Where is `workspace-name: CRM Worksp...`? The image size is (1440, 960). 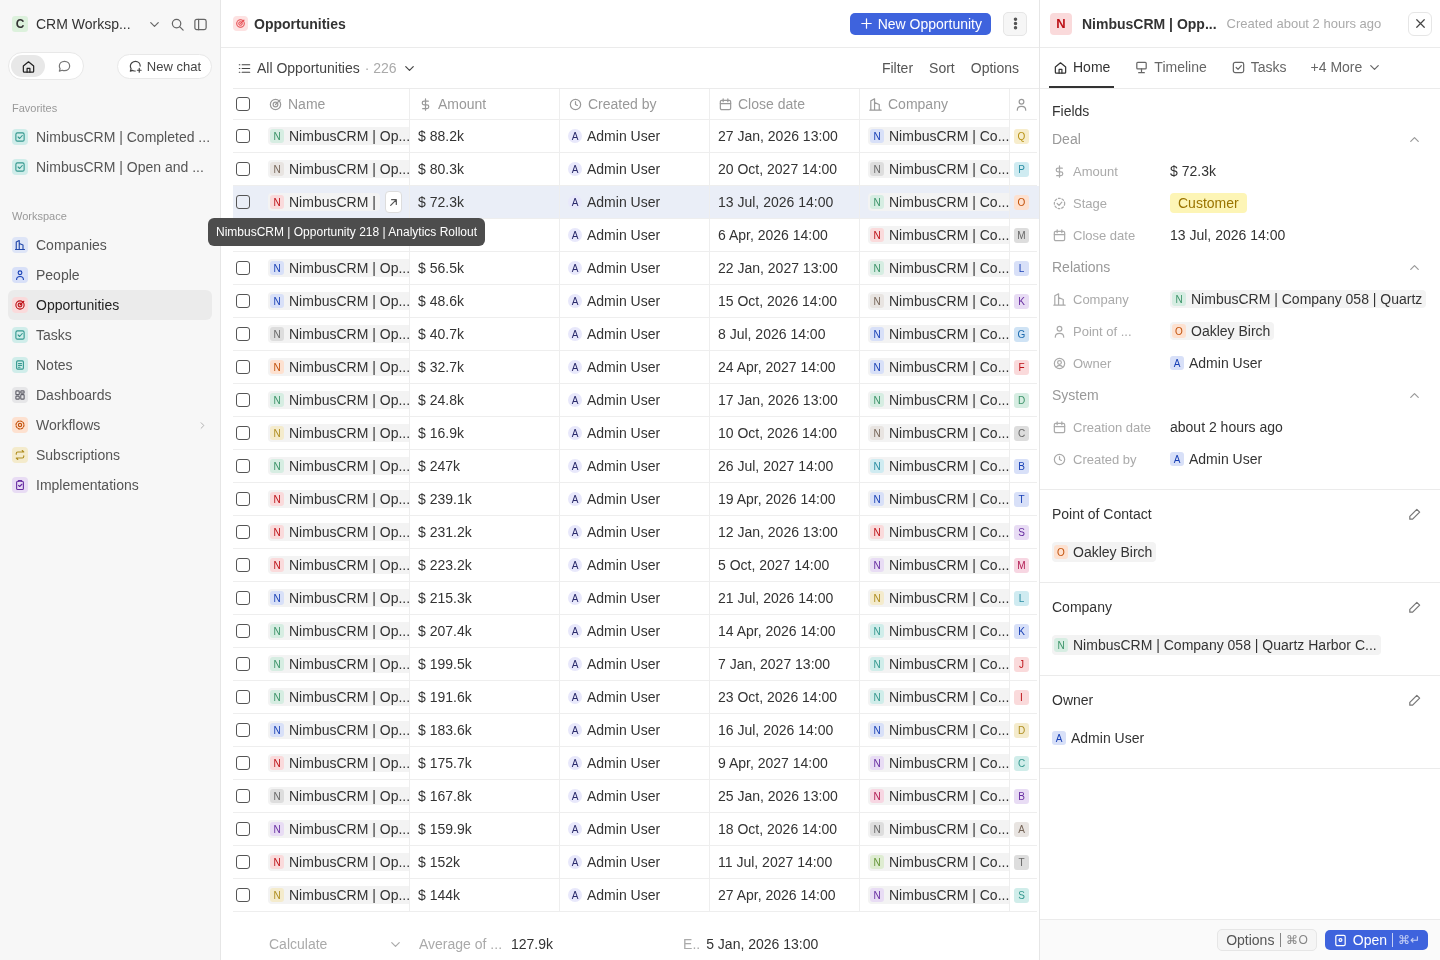 workspace-name: CRM Worksp... is located at coordinates (87, 24).